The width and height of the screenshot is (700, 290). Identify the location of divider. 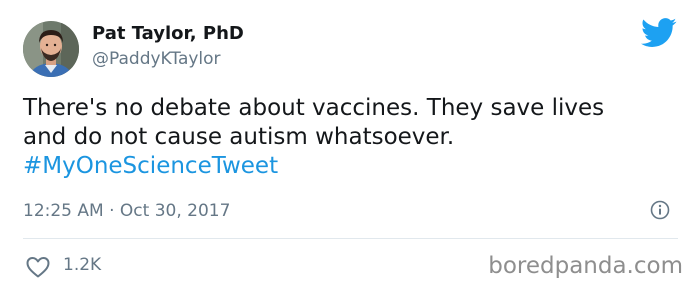
(350, 238).